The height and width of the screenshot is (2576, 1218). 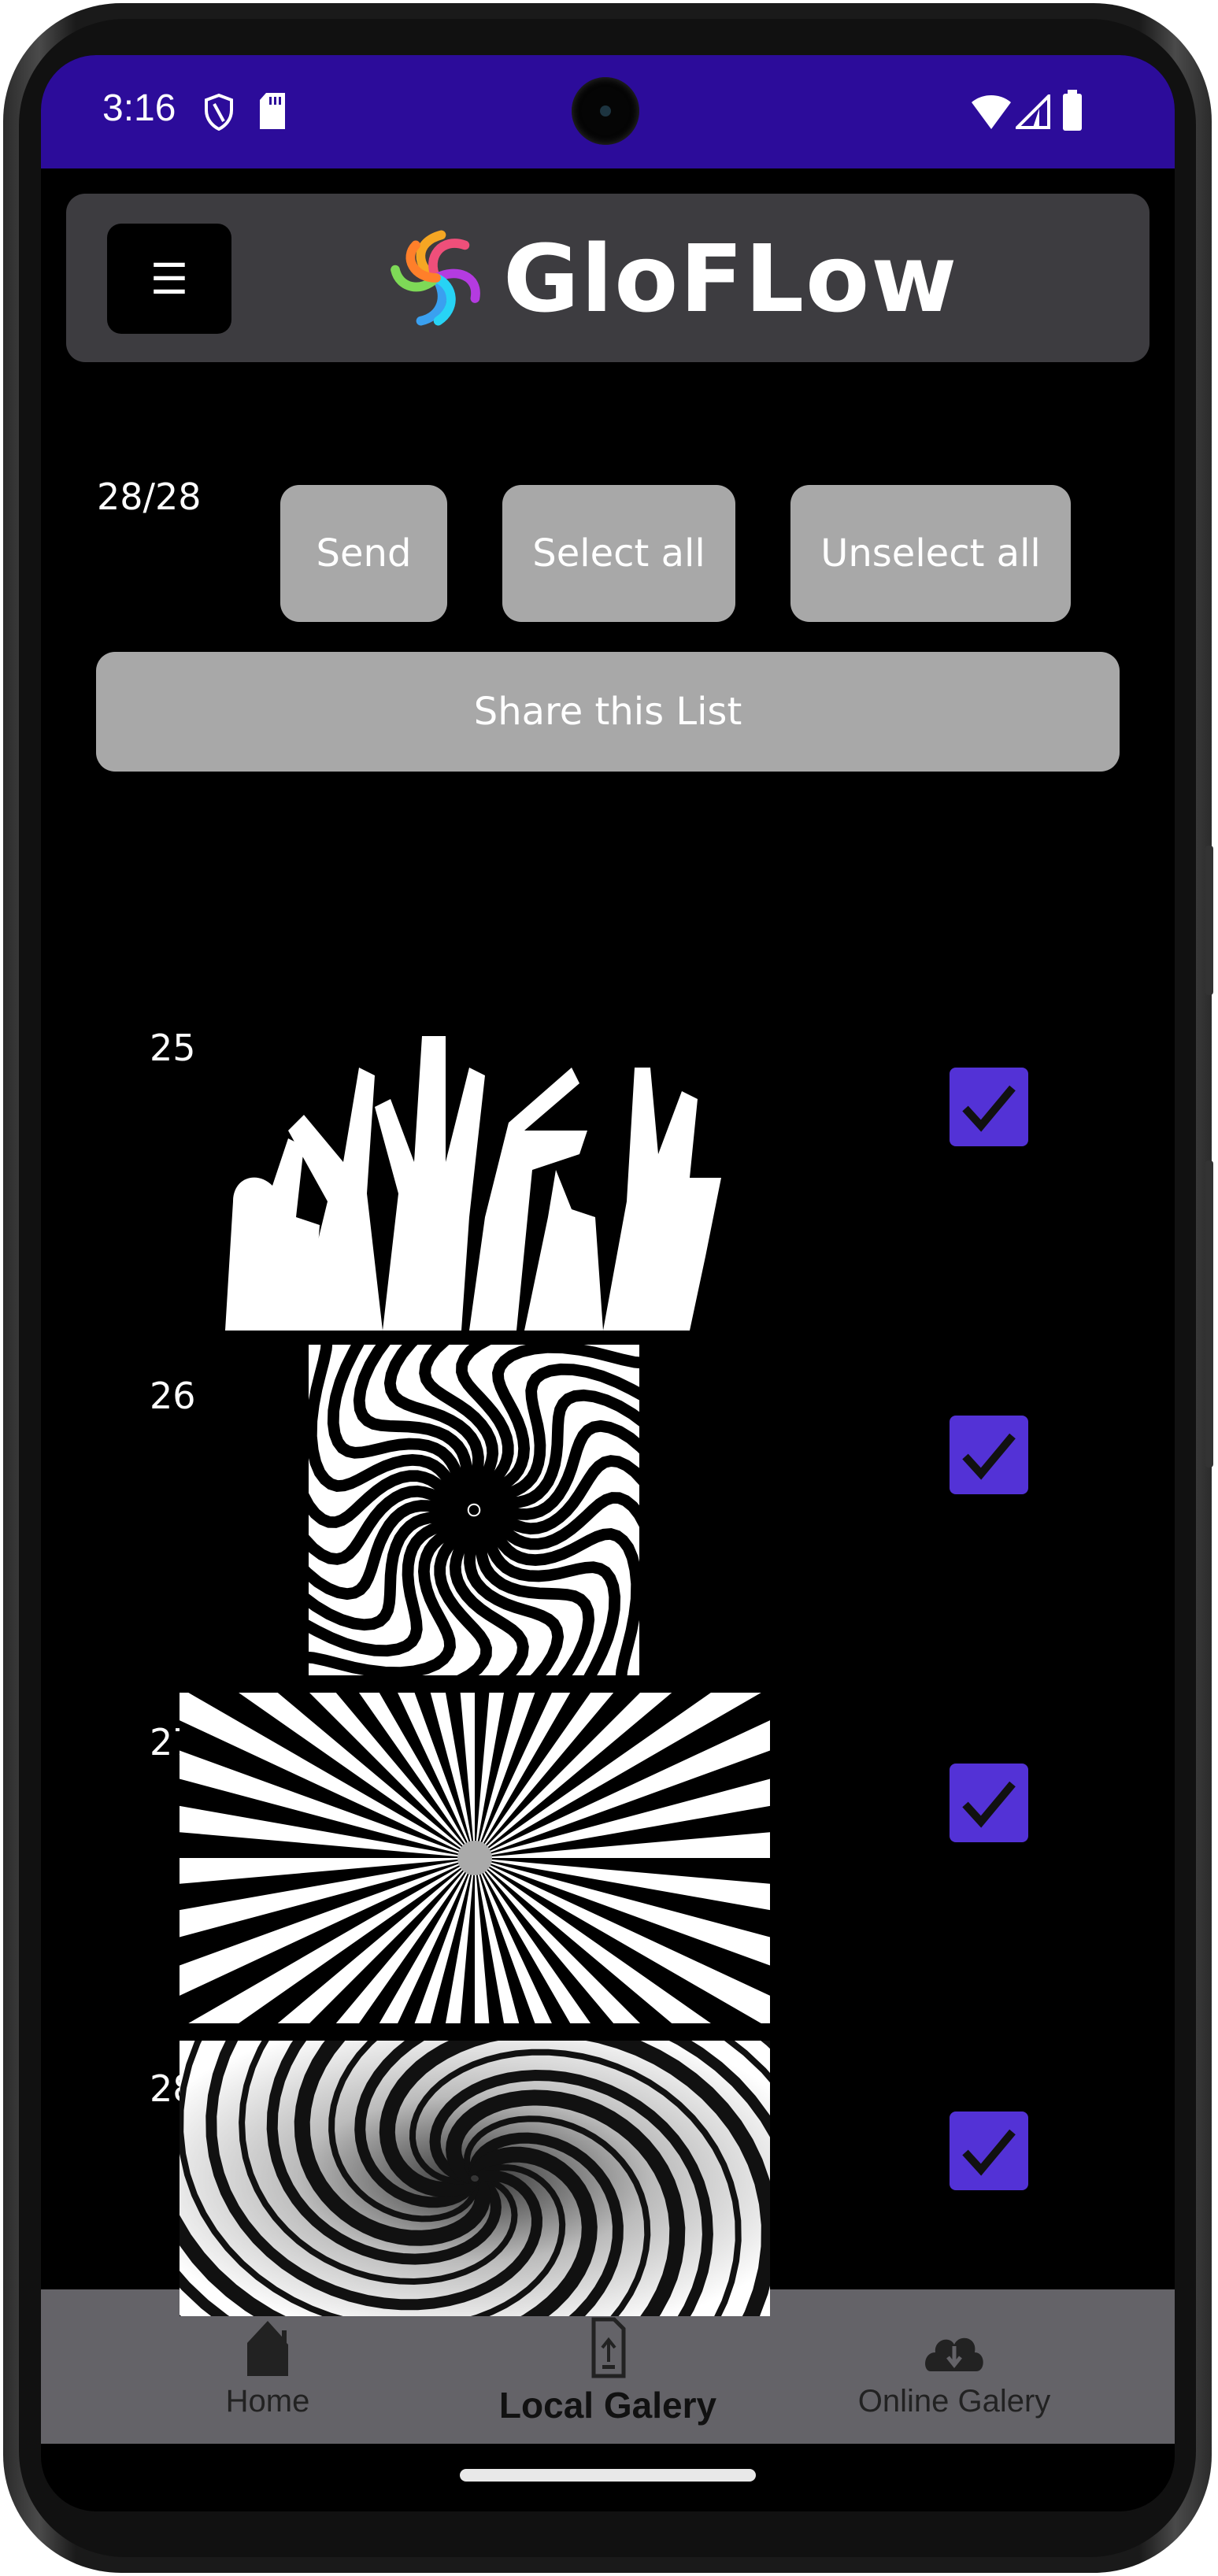 I want to click on nav-item-online-galery: Online Galery, so click(x=954, y=2366).